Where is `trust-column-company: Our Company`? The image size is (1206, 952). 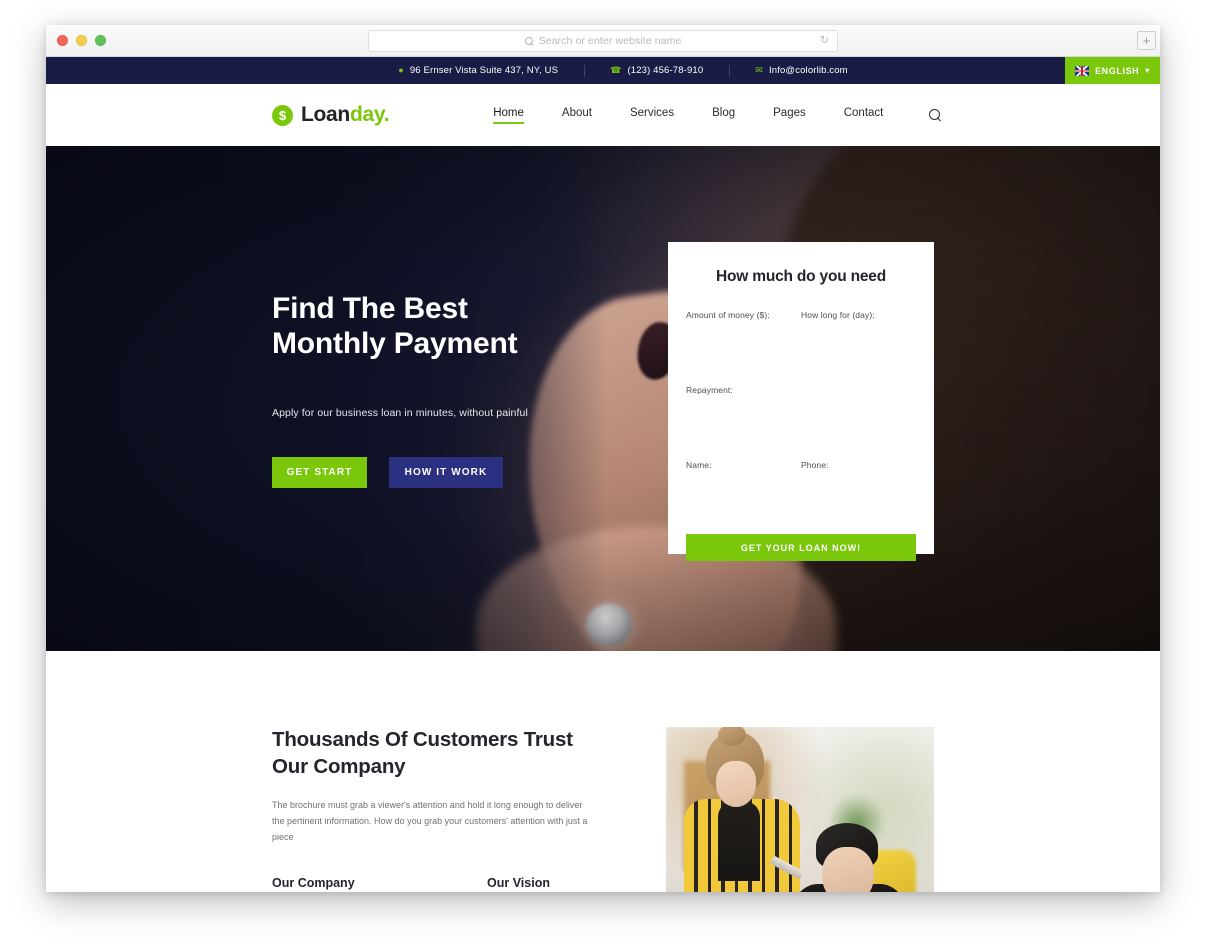
trust-column-company: Our Company is located at coordinates (356, 884).